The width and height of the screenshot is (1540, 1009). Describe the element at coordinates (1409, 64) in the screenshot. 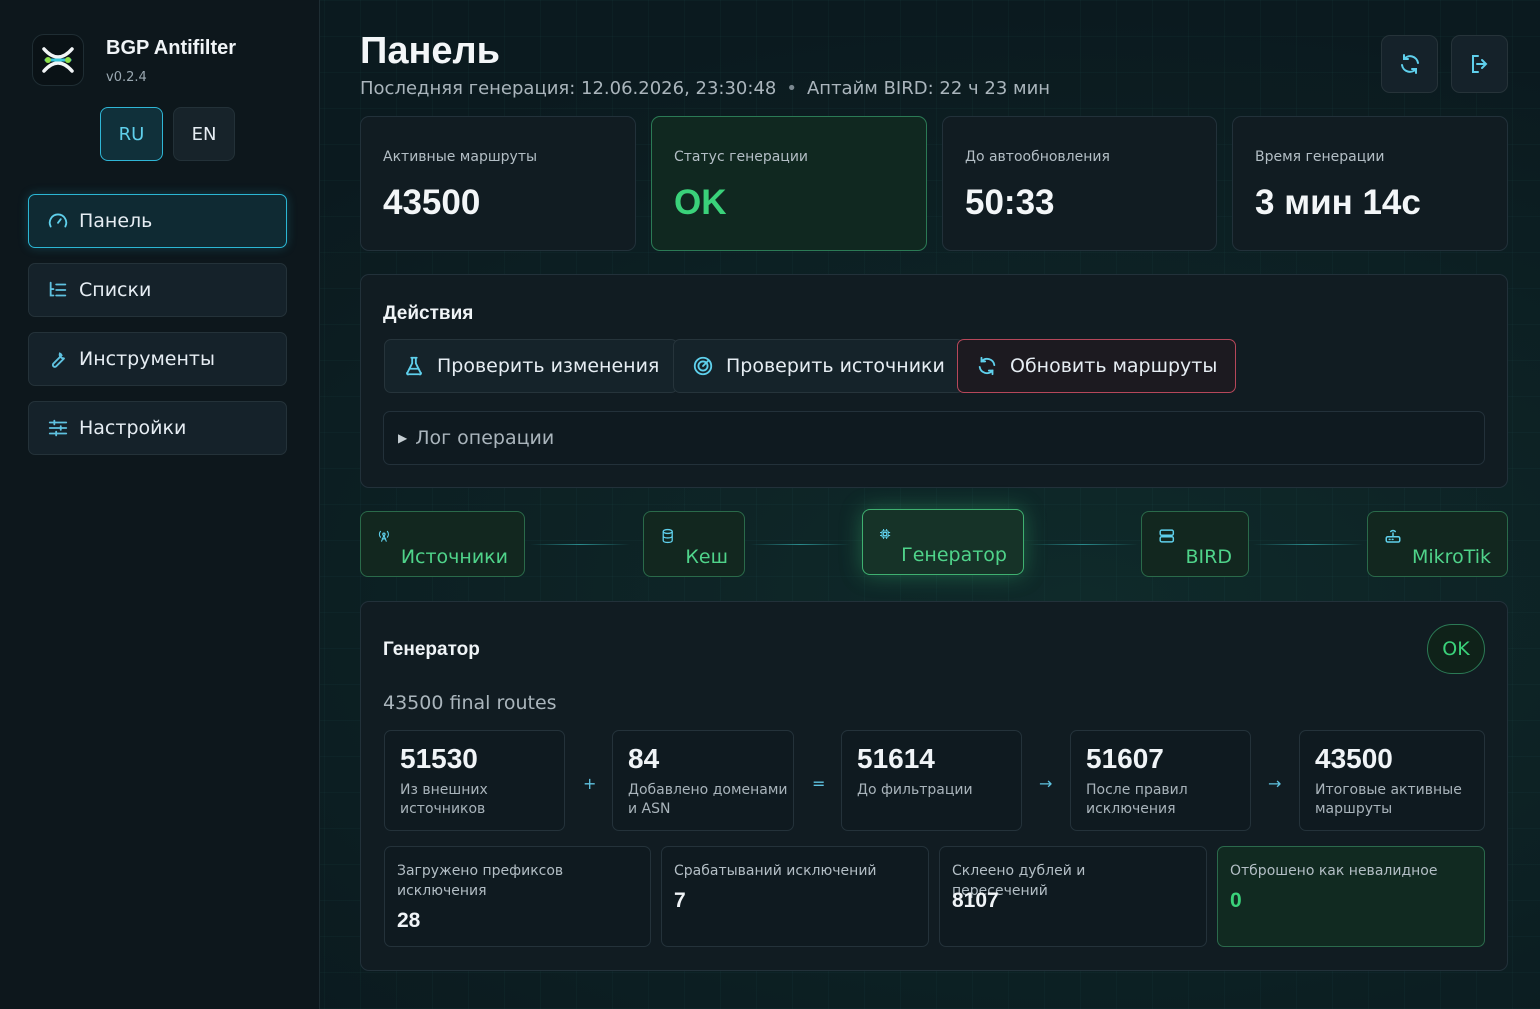

I see `refresh-button` at that location.